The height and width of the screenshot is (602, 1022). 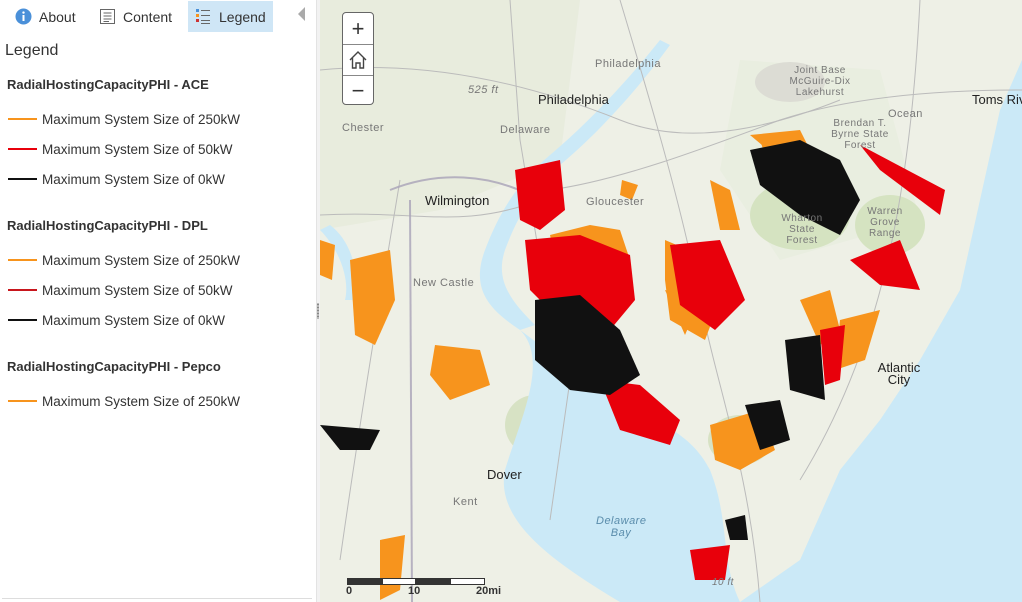 I want to click on map-label-region: New Castle, so click(x=444, y=283).